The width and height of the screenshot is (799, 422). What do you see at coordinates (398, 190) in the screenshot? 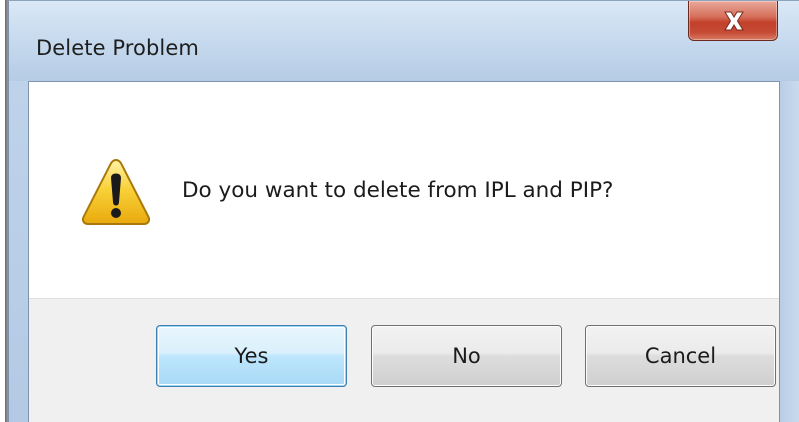
I see `dialog-message: Do you want to delete from IPL and PIP?` at bounding box center [398, 190].